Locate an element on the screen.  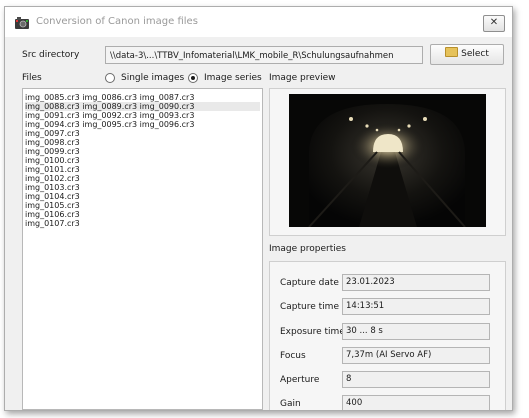
list-item: img_0106.cr3 is located at coordinates (52, 214).